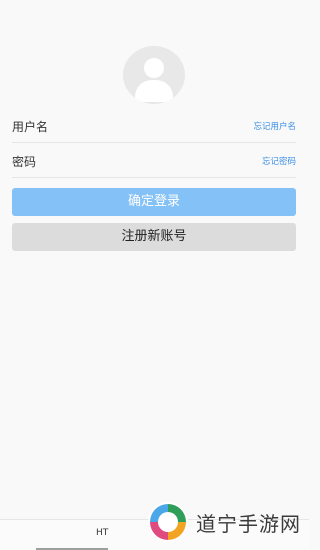 The height and width of the screenshot is (550, 320). Describe the element at coordinates (154, 68) in the screenshot. I see `user-icon-head` at that location.